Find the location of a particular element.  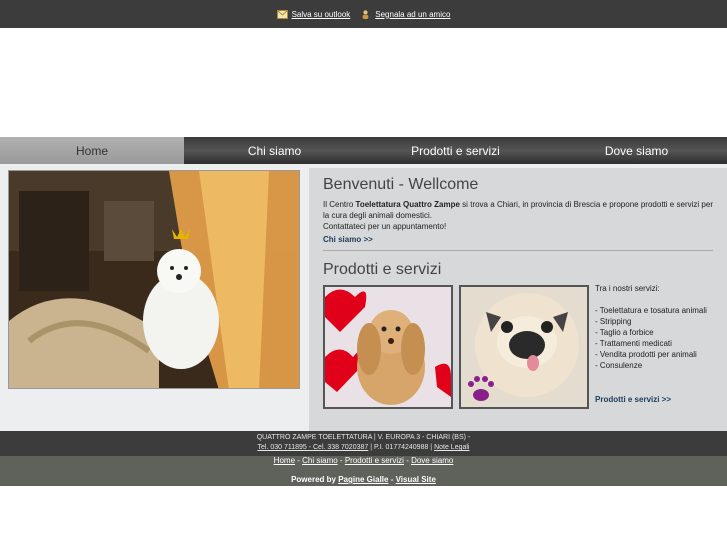

pagine-gialle-link: Pagine Gialle is located at coordinates (363, 479).